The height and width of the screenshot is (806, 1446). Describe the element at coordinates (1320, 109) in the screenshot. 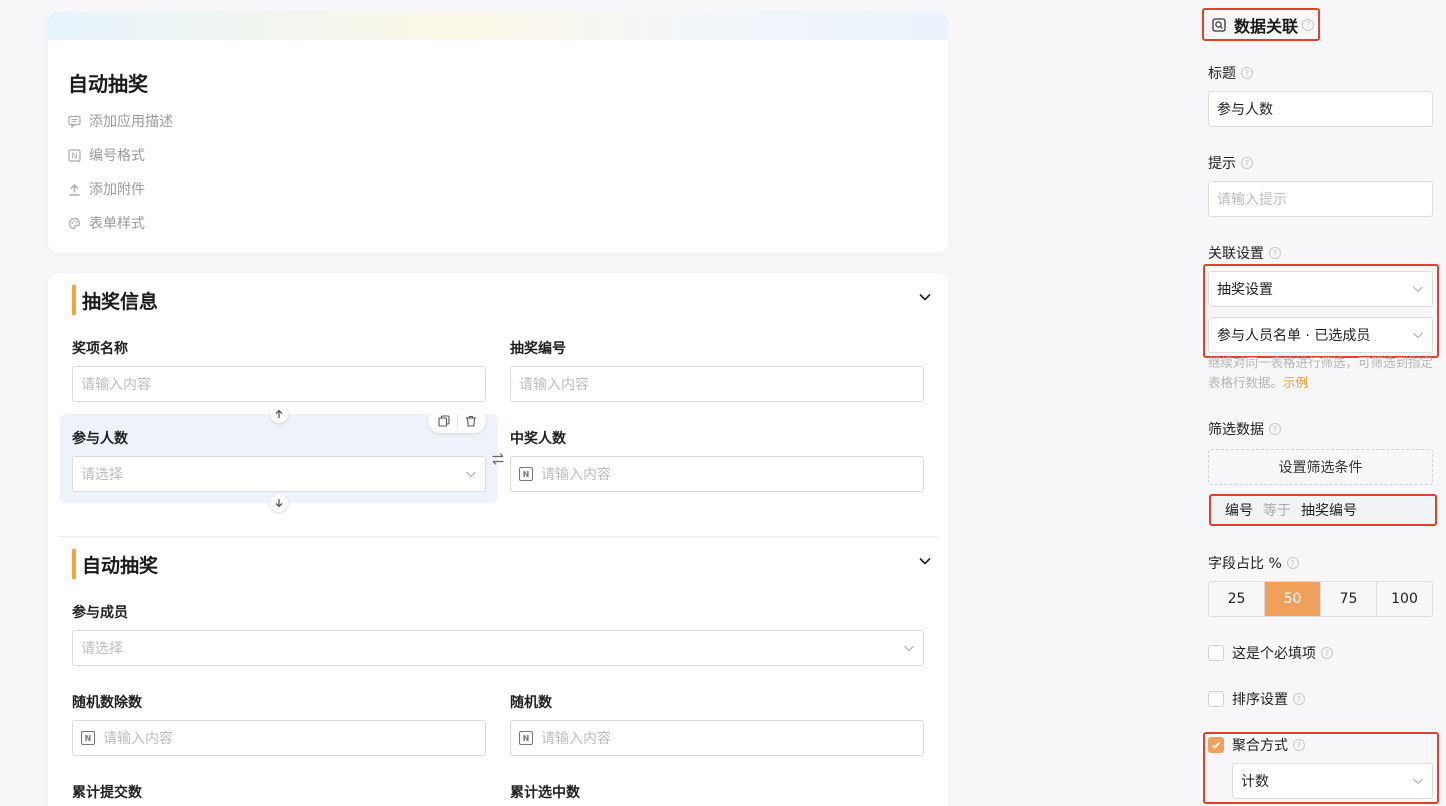

I see `title-input: 参与人数` at that location.